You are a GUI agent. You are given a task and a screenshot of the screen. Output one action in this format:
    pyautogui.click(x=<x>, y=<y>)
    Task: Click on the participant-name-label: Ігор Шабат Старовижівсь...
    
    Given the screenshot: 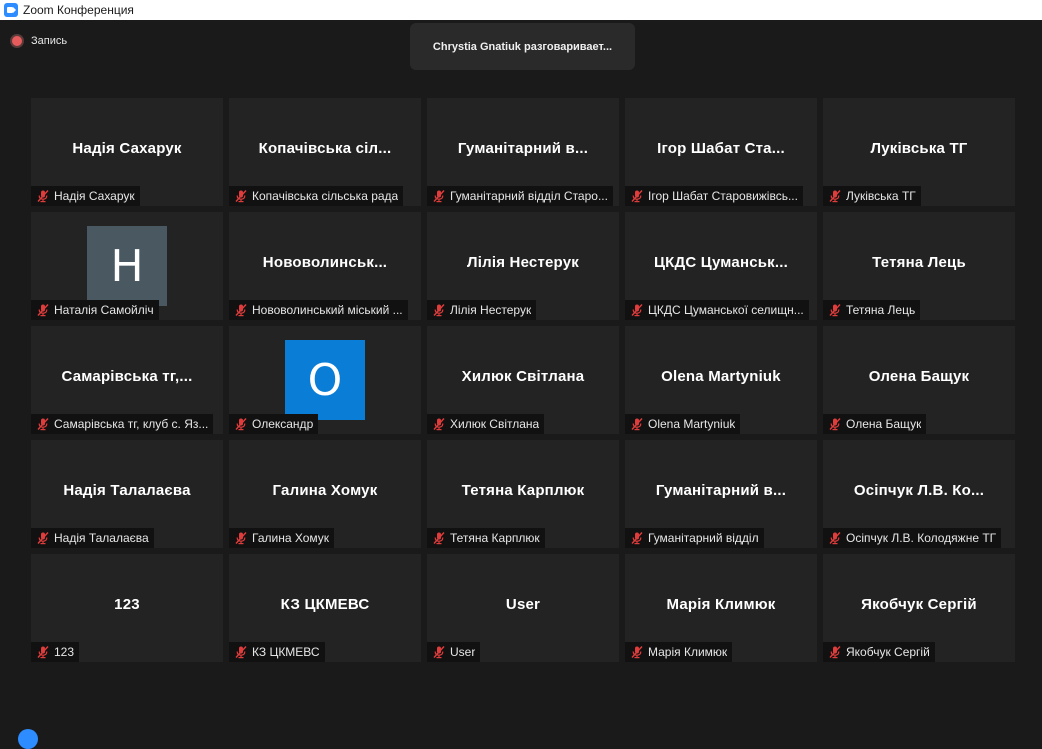 What is the action you would take?
    pyautogui.click(x=714, y=196)
    